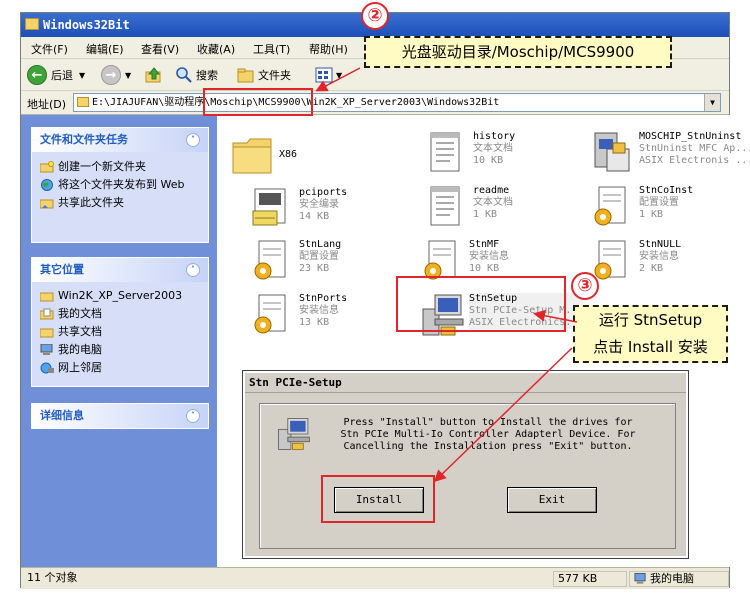  What do you see at coordinates (670, 209) in the screenshot?
I see `file-item-stncoinst: StnCoInst 配置设置 1 KB` at bounding box center [670, 209].